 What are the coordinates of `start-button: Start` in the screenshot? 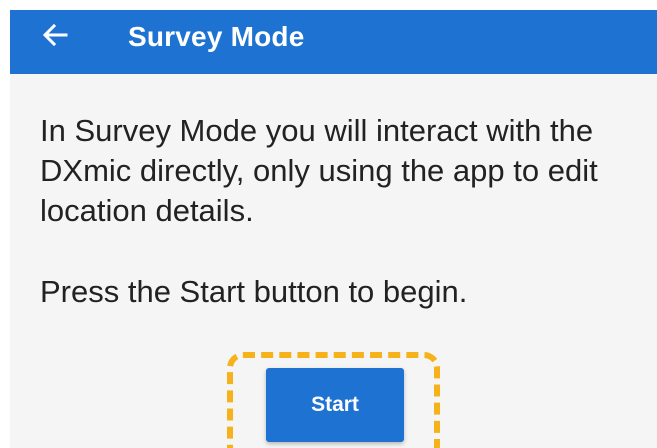 It's located at (335, 405).